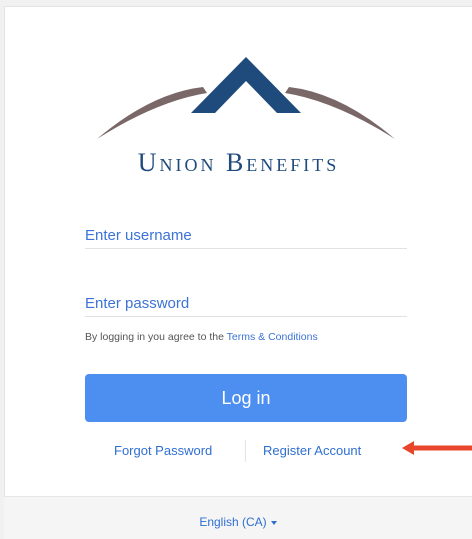  I want to click on roof-logo-icon, so click(246, 98).